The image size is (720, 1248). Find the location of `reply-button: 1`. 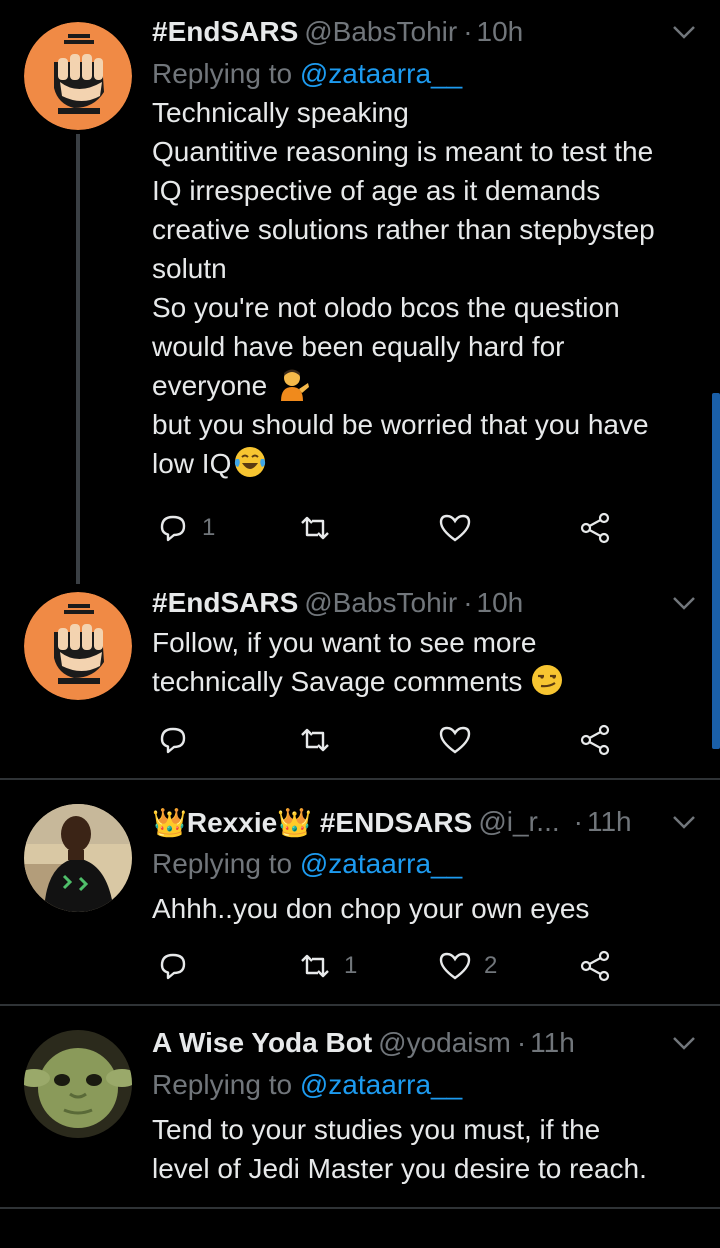

reply-button: 1 is located at coordinates (185, 528).